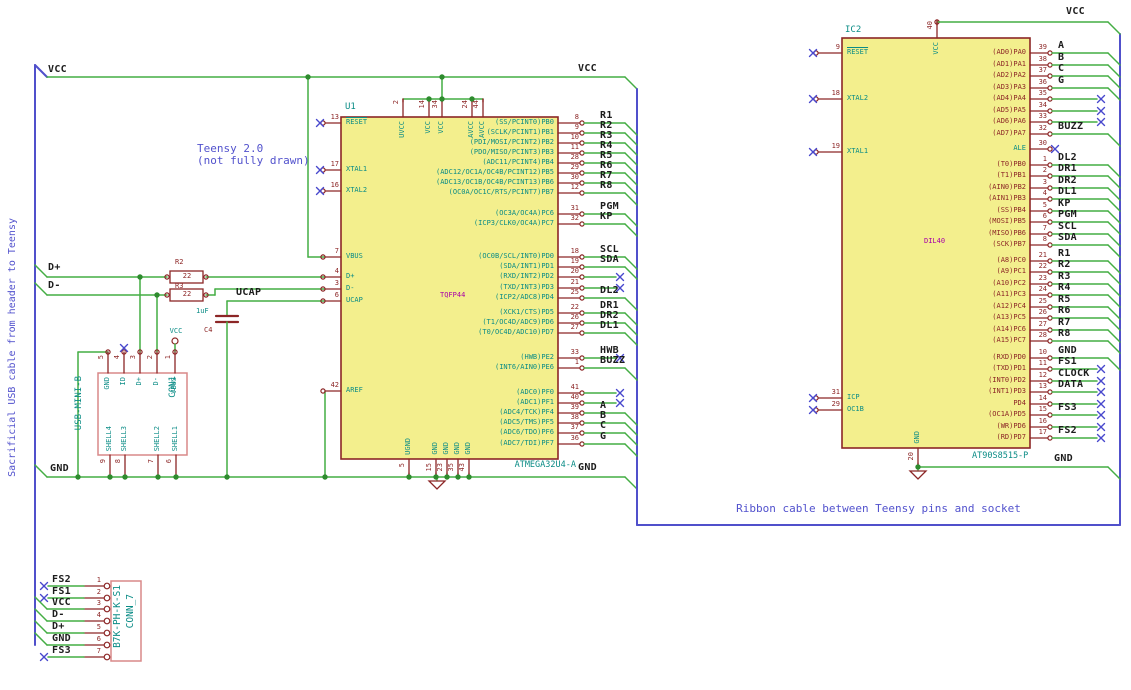  What do you see at coordinates (354, 390) in the screenshot?
I see `pin-name: AREF` at bounding box center [354, 390].